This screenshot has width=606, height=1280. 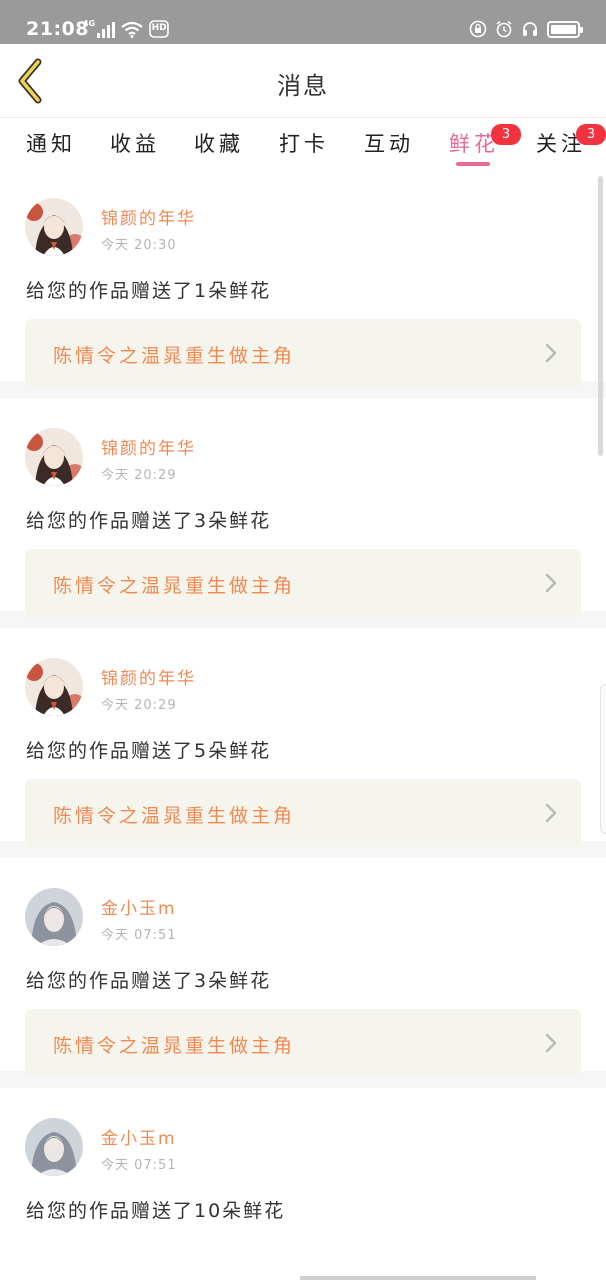 I want to click on tab-notifications: 通知, so click(x=51, y=143).